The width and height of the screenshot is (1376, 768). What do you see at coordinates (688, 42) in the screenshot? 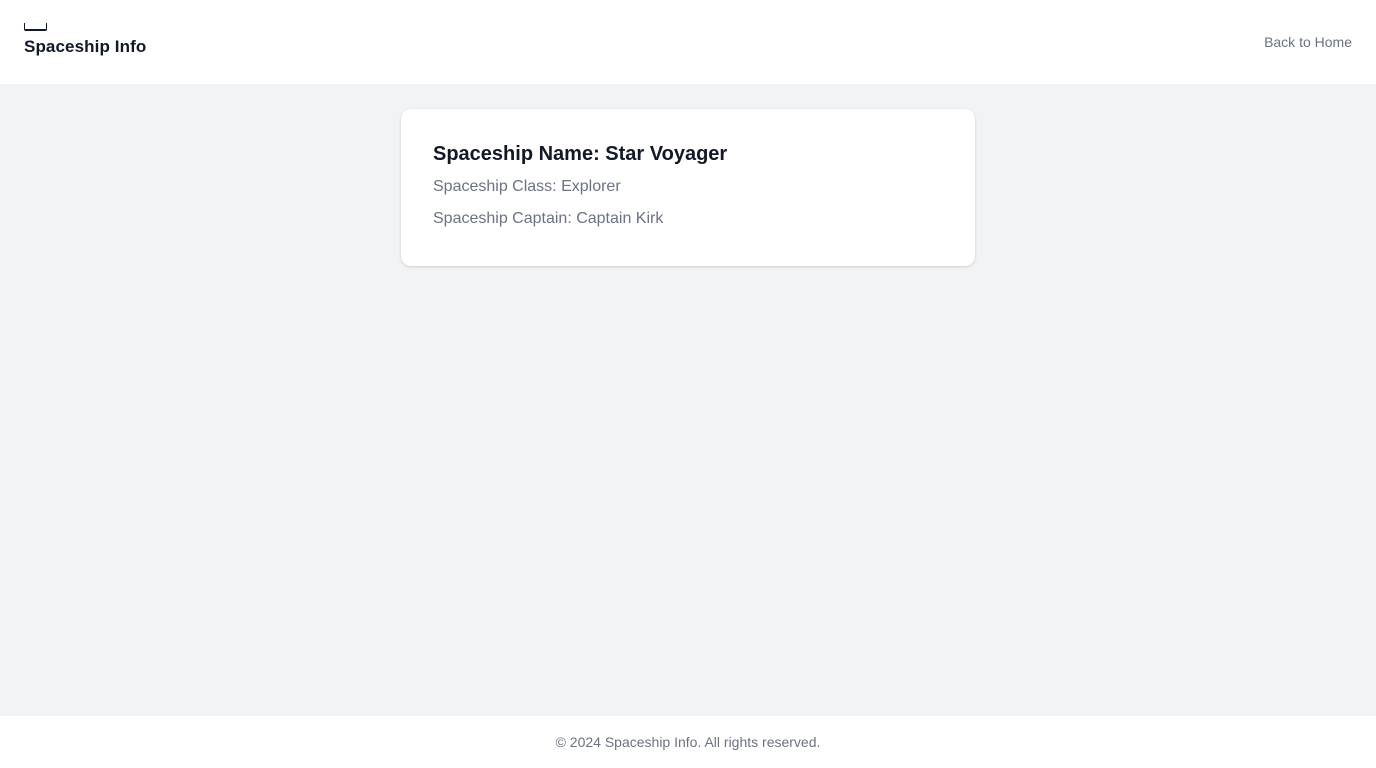
I see `site-header: Spaceship Info Back to Home` at bounding box center [688, 42].